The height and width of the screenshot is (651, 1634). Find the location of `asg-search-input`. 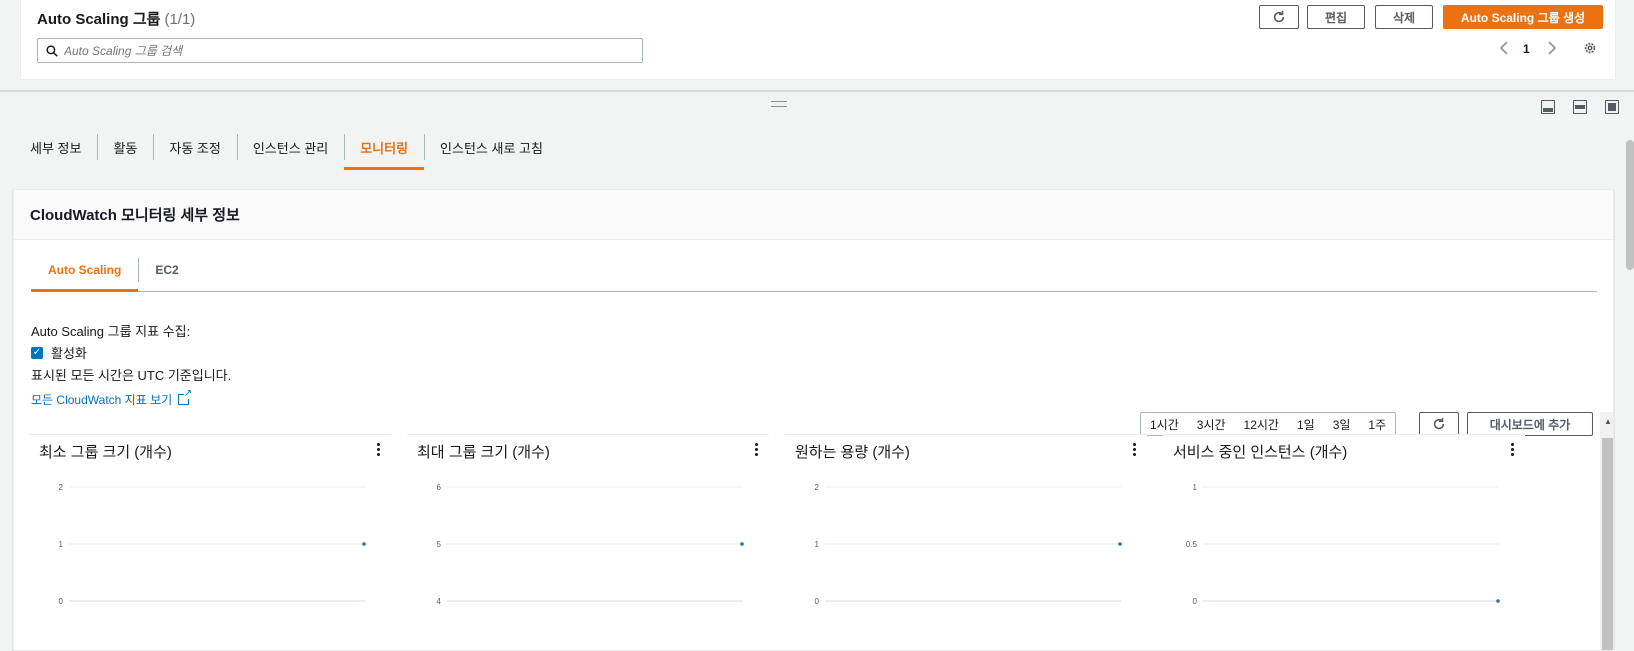

asg-search-input is located at coordinates (353, 50).